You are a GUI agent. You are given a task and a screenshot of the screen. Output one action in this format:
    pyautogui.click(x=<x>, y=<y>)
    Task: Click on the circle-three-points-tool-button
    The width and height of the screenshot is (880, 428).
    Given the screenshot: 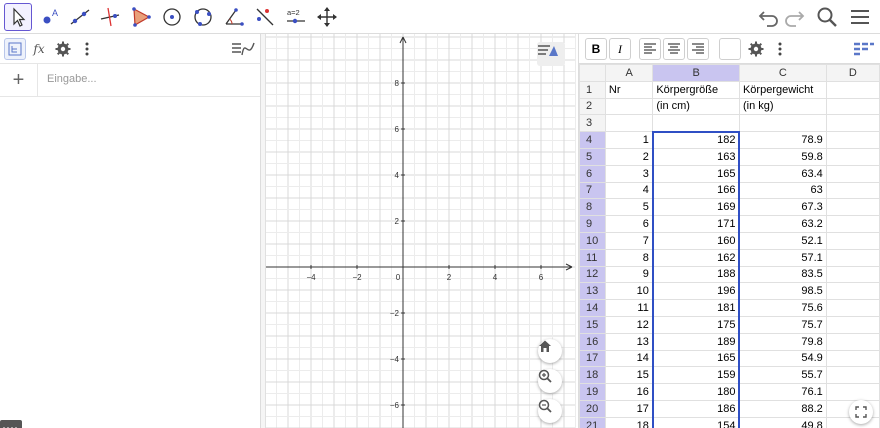 What is the action you would take?
    pyautogui.click(x=203, y=17)
    